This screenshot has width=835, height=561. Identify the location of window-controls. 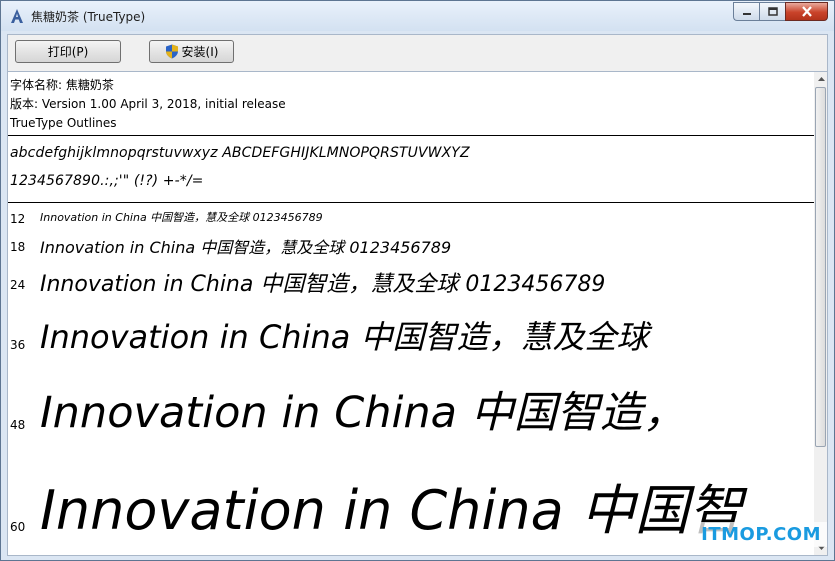
(780, 11).